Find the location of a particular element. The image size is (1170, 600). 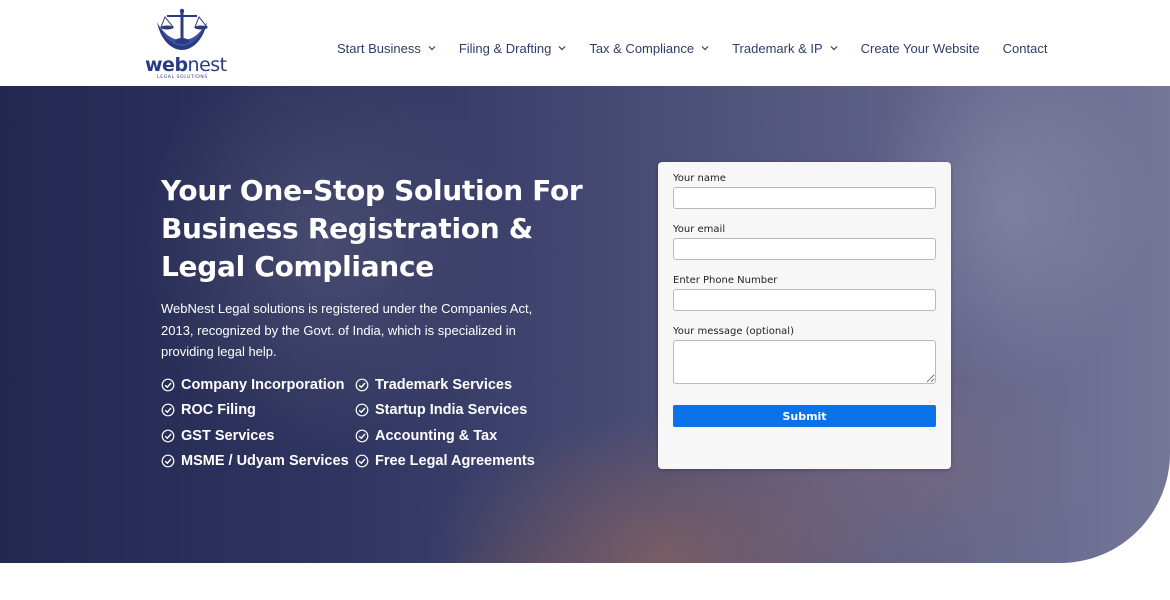

site-logo: webnest LEGAL SOLUTIONS is located at coordinates (186, 44).